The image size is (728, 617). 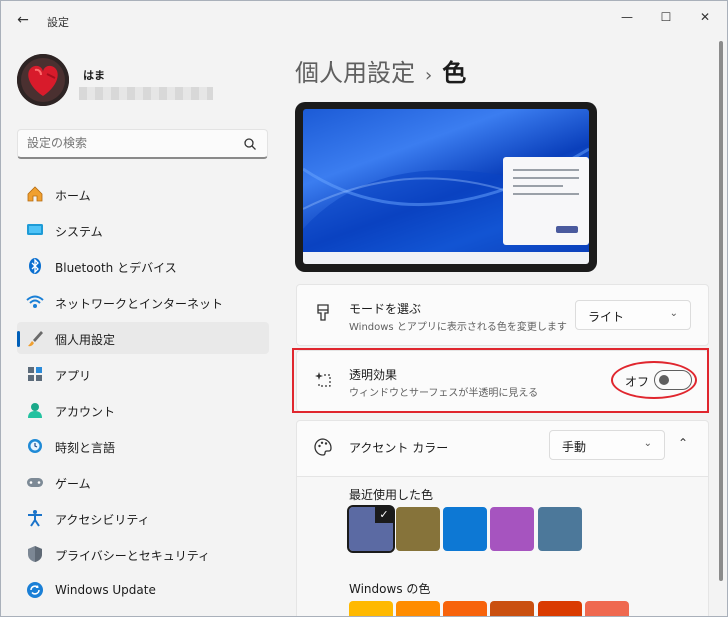 What do you see at coordinates (35, 266) in the screenshot?
I see `bluetooth-icon` at bounding box center [35, 266].